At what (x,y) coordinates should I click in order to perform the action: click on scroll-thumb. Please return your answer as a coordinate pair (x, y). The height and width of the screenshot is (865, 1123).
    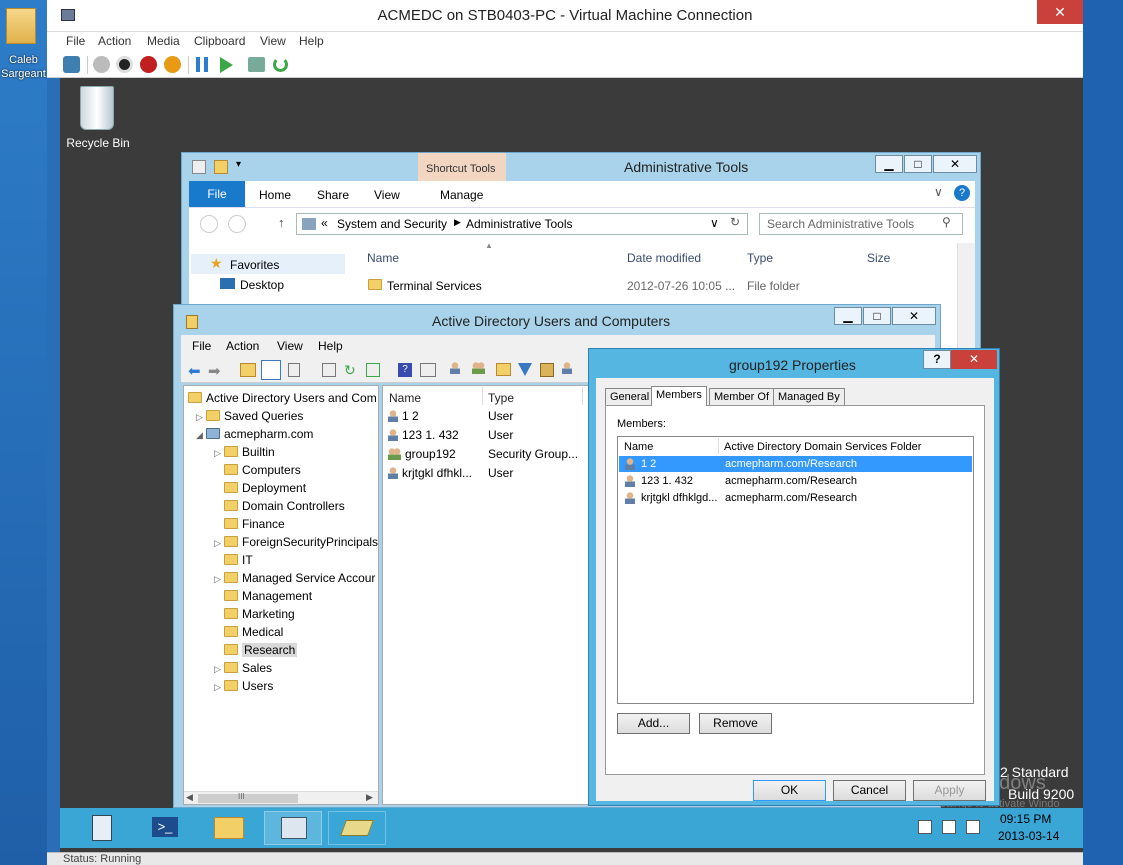
    Looking at the image, I should click on (248, 798).